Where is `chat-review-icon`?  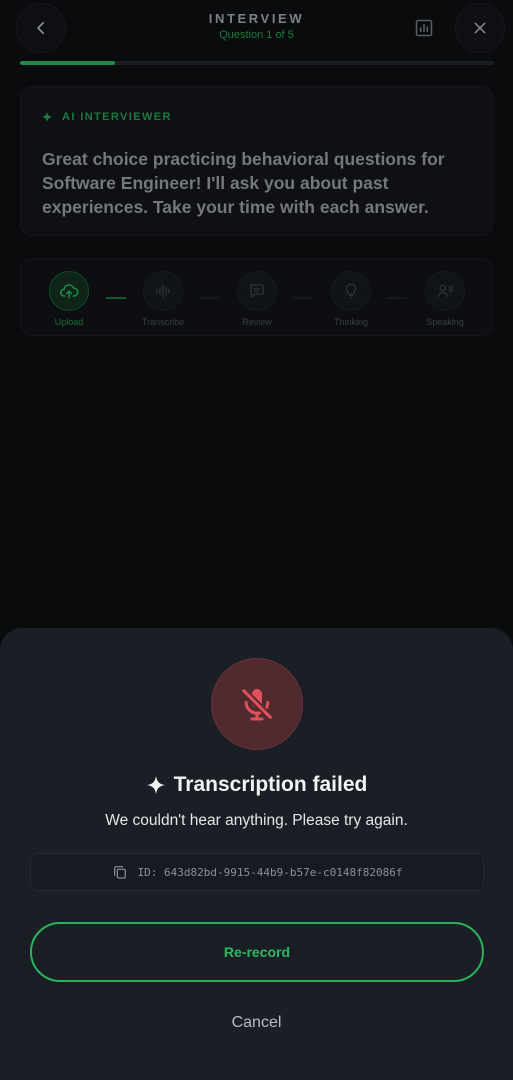 chat-review-icon is located at coordinates (257, 291).